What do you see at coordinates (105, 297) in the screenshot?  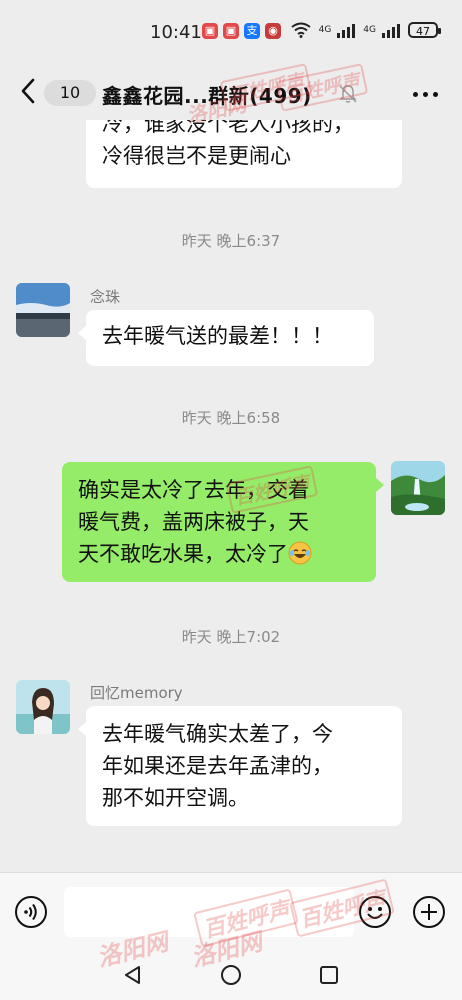 I see `sender-name: 念珠` at bounding box center [105, 297].